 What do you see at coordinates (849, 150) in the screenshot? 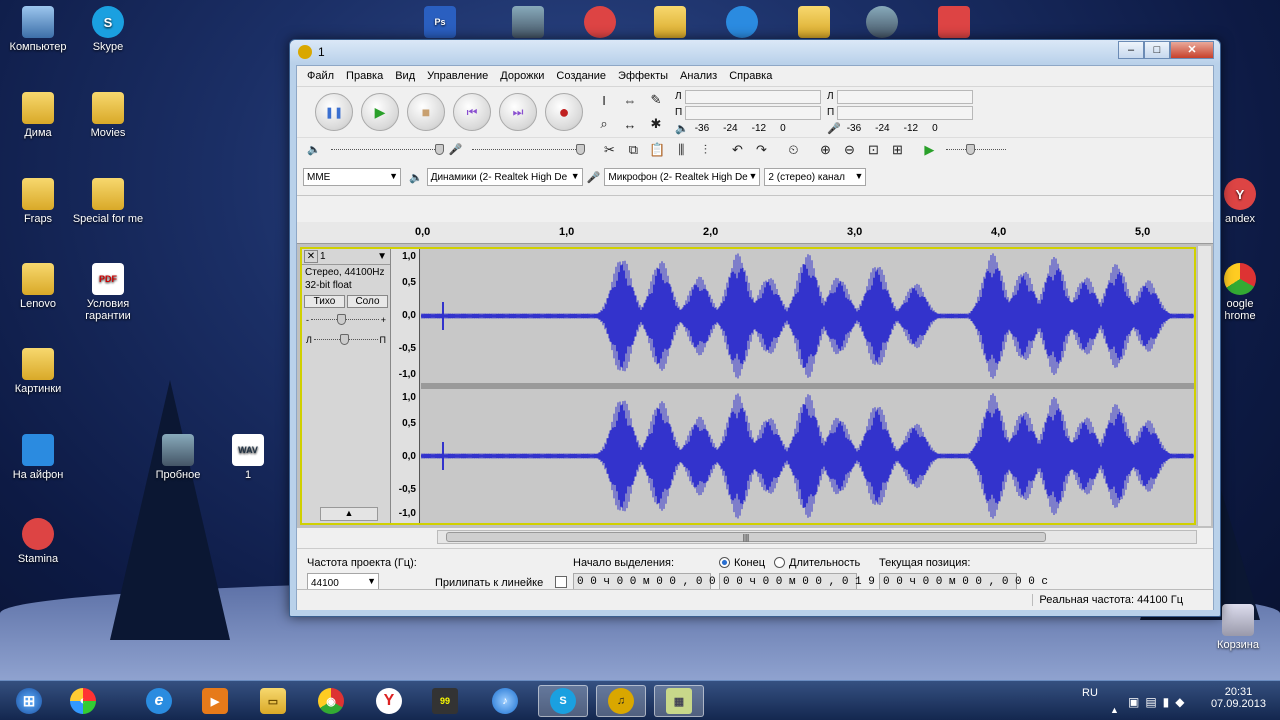
I see `zoom-out-icon: ⊖` at bounding box center [849, 150].